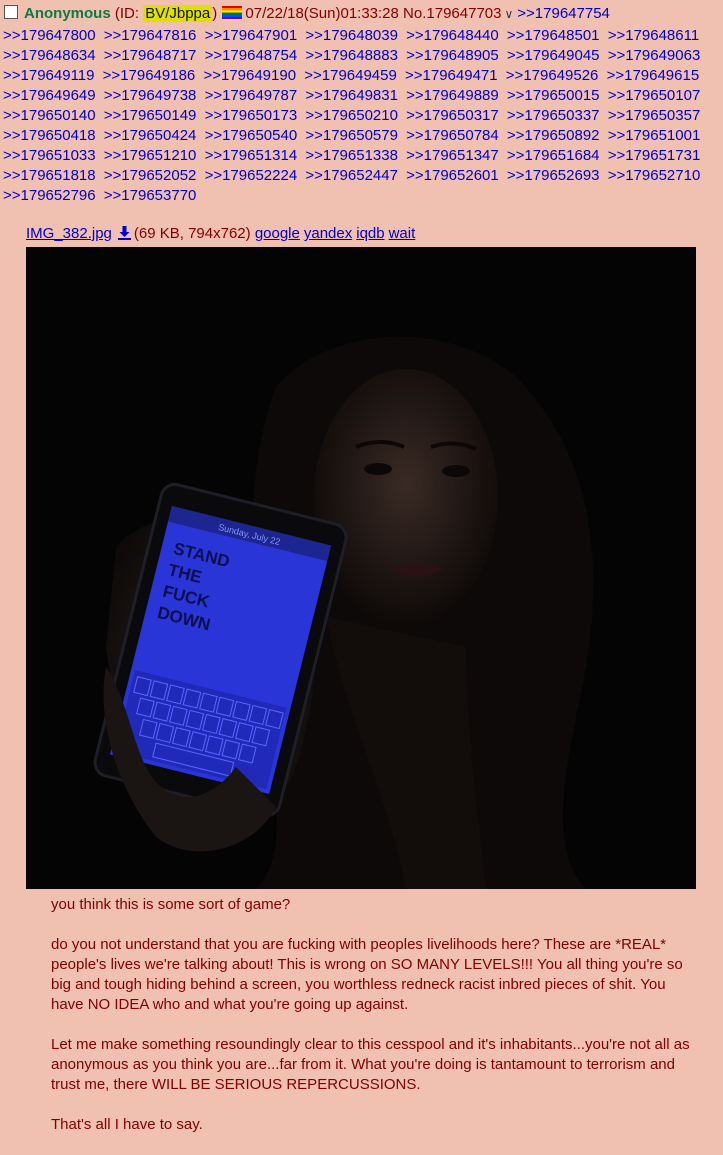  What do you see at coordinates (124, 236) in the screenshot?
I see `download-icon` at bounding box center [124, 236].